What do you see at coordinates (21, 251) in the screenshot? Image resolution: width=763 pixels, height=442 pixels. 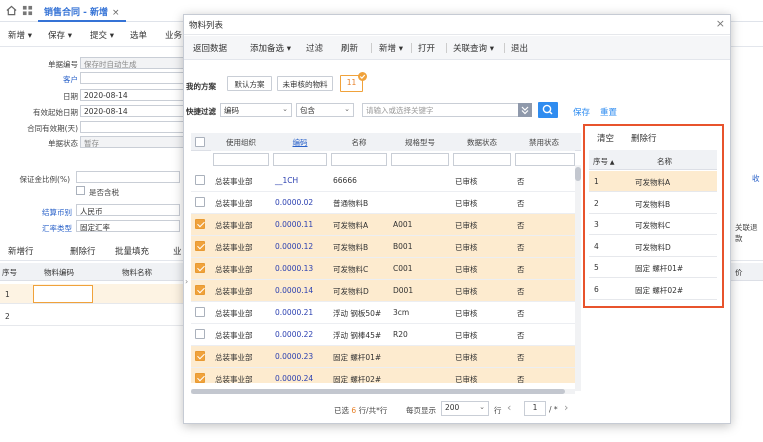 I see `add-row-button: 新增行` at bounding box center [21, 251].